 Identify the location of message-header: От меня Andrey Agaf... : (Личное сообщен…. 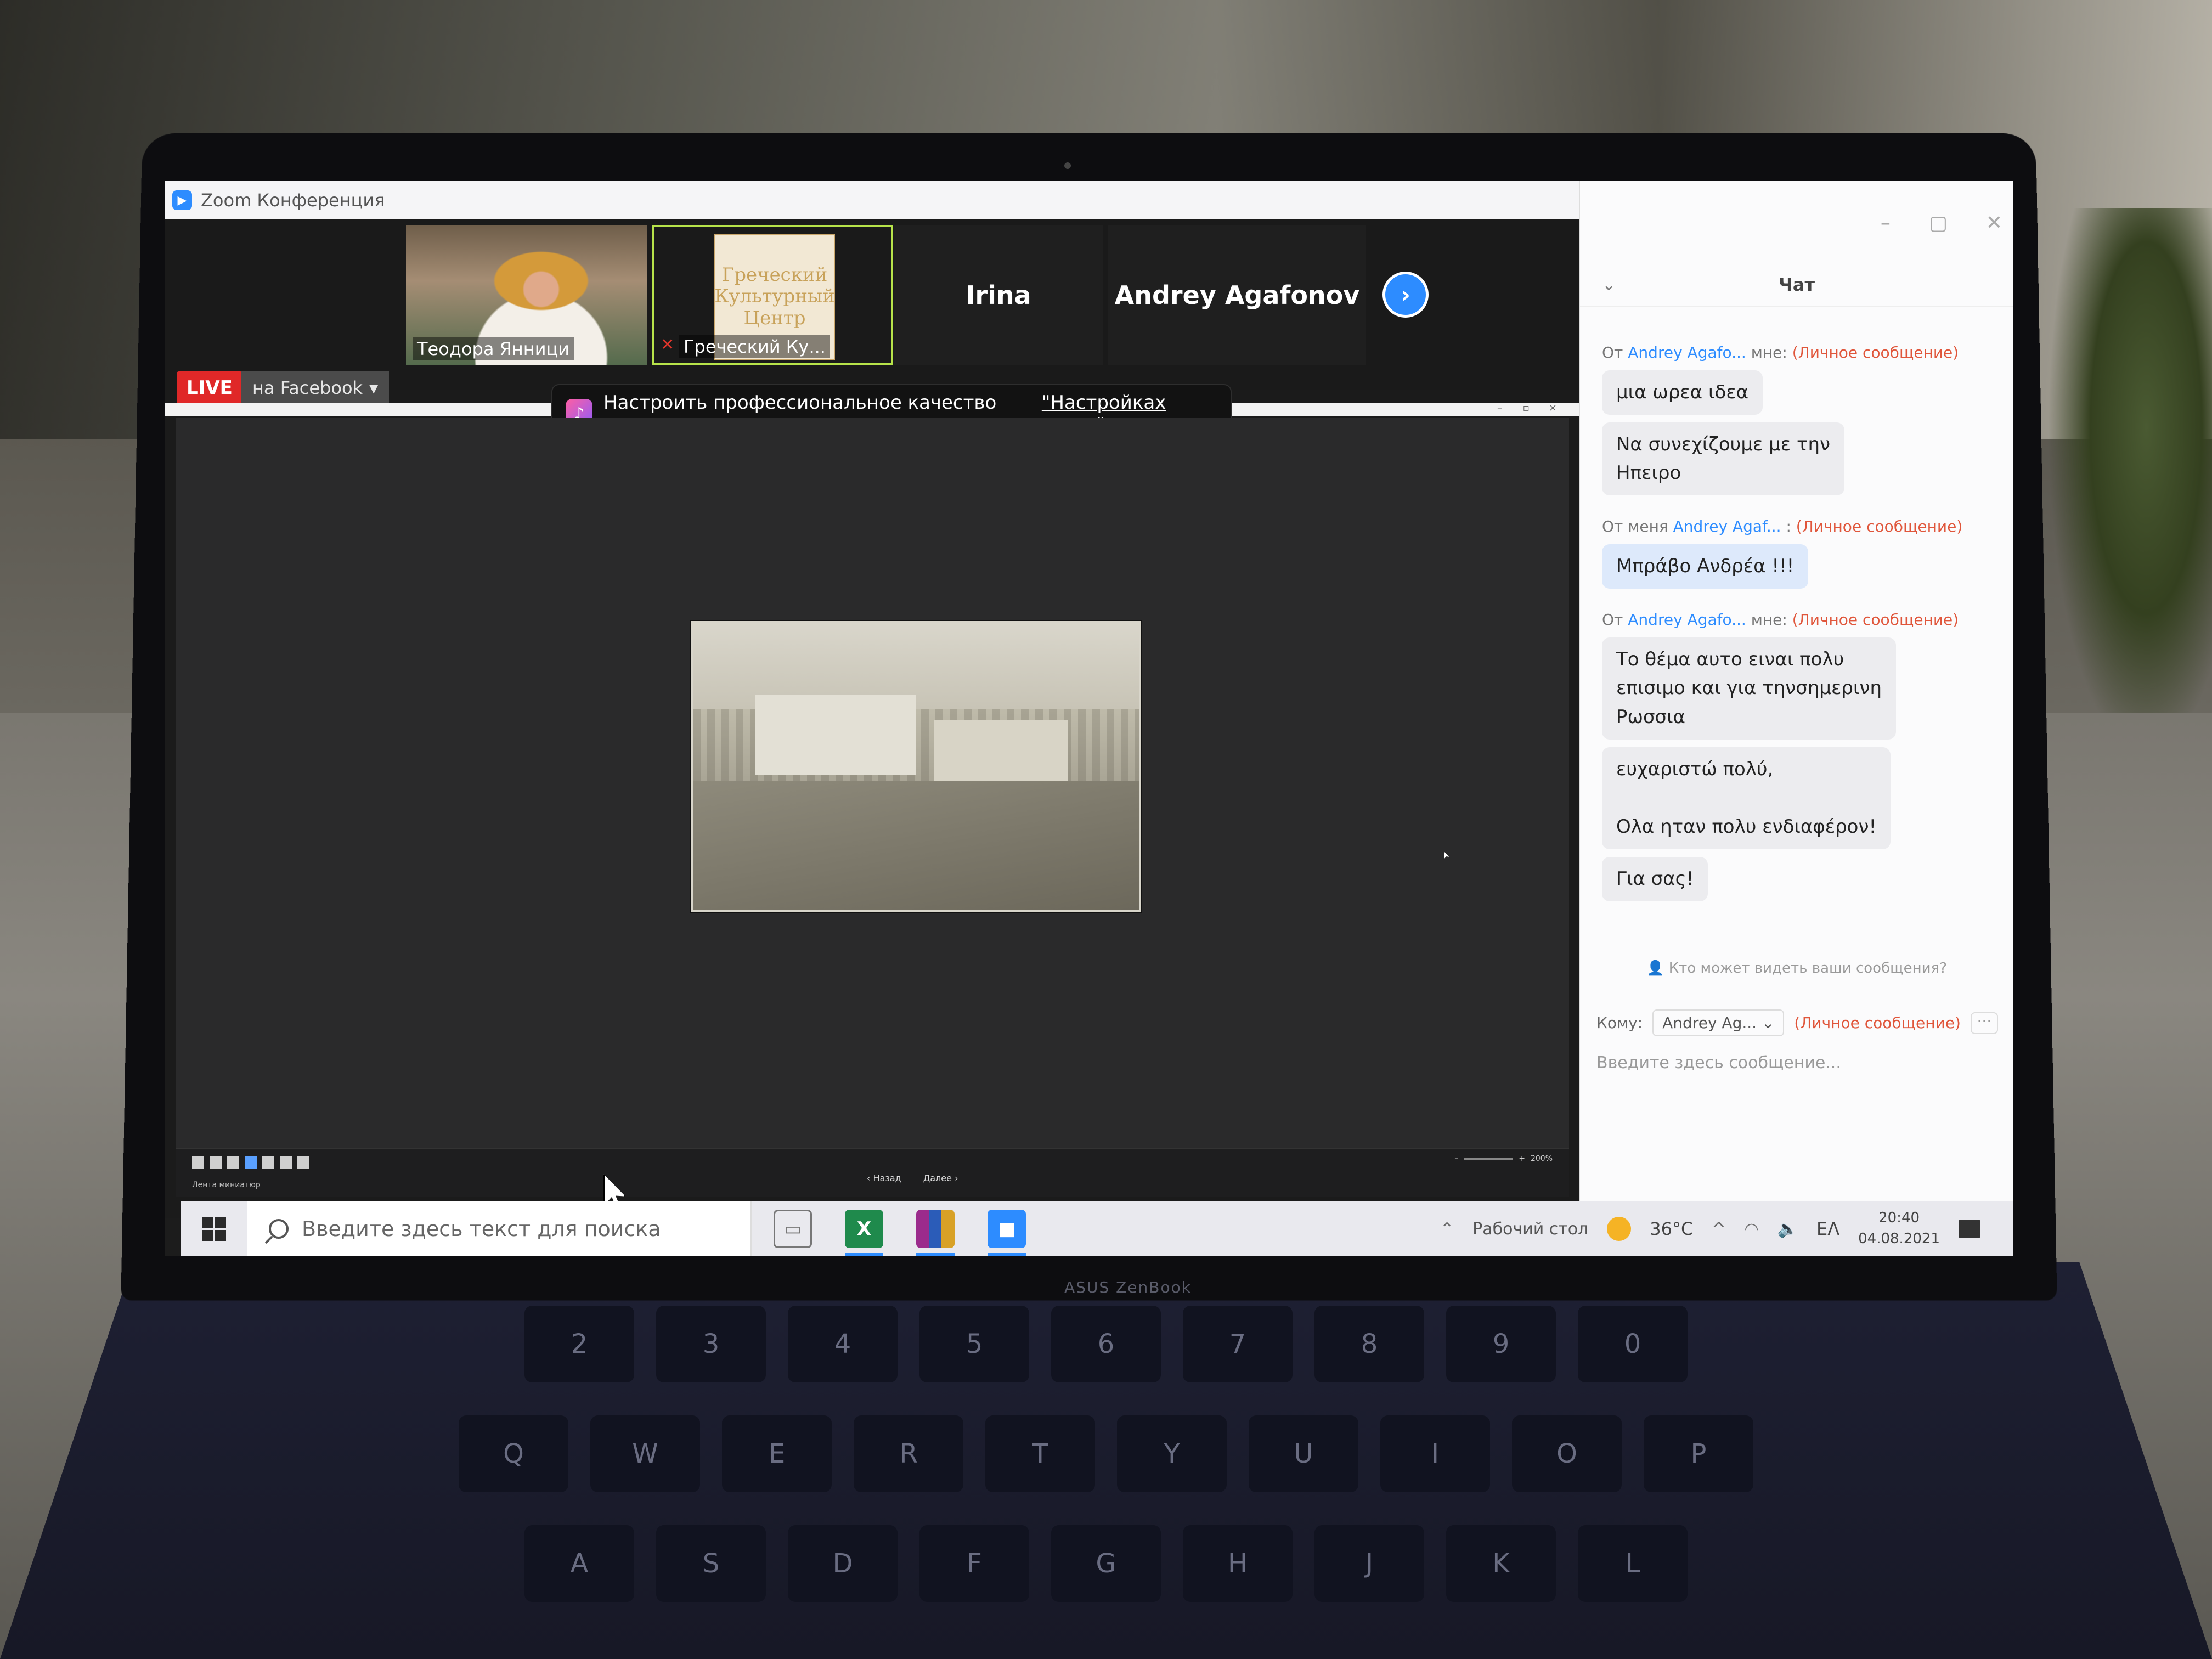
(1799, 526).